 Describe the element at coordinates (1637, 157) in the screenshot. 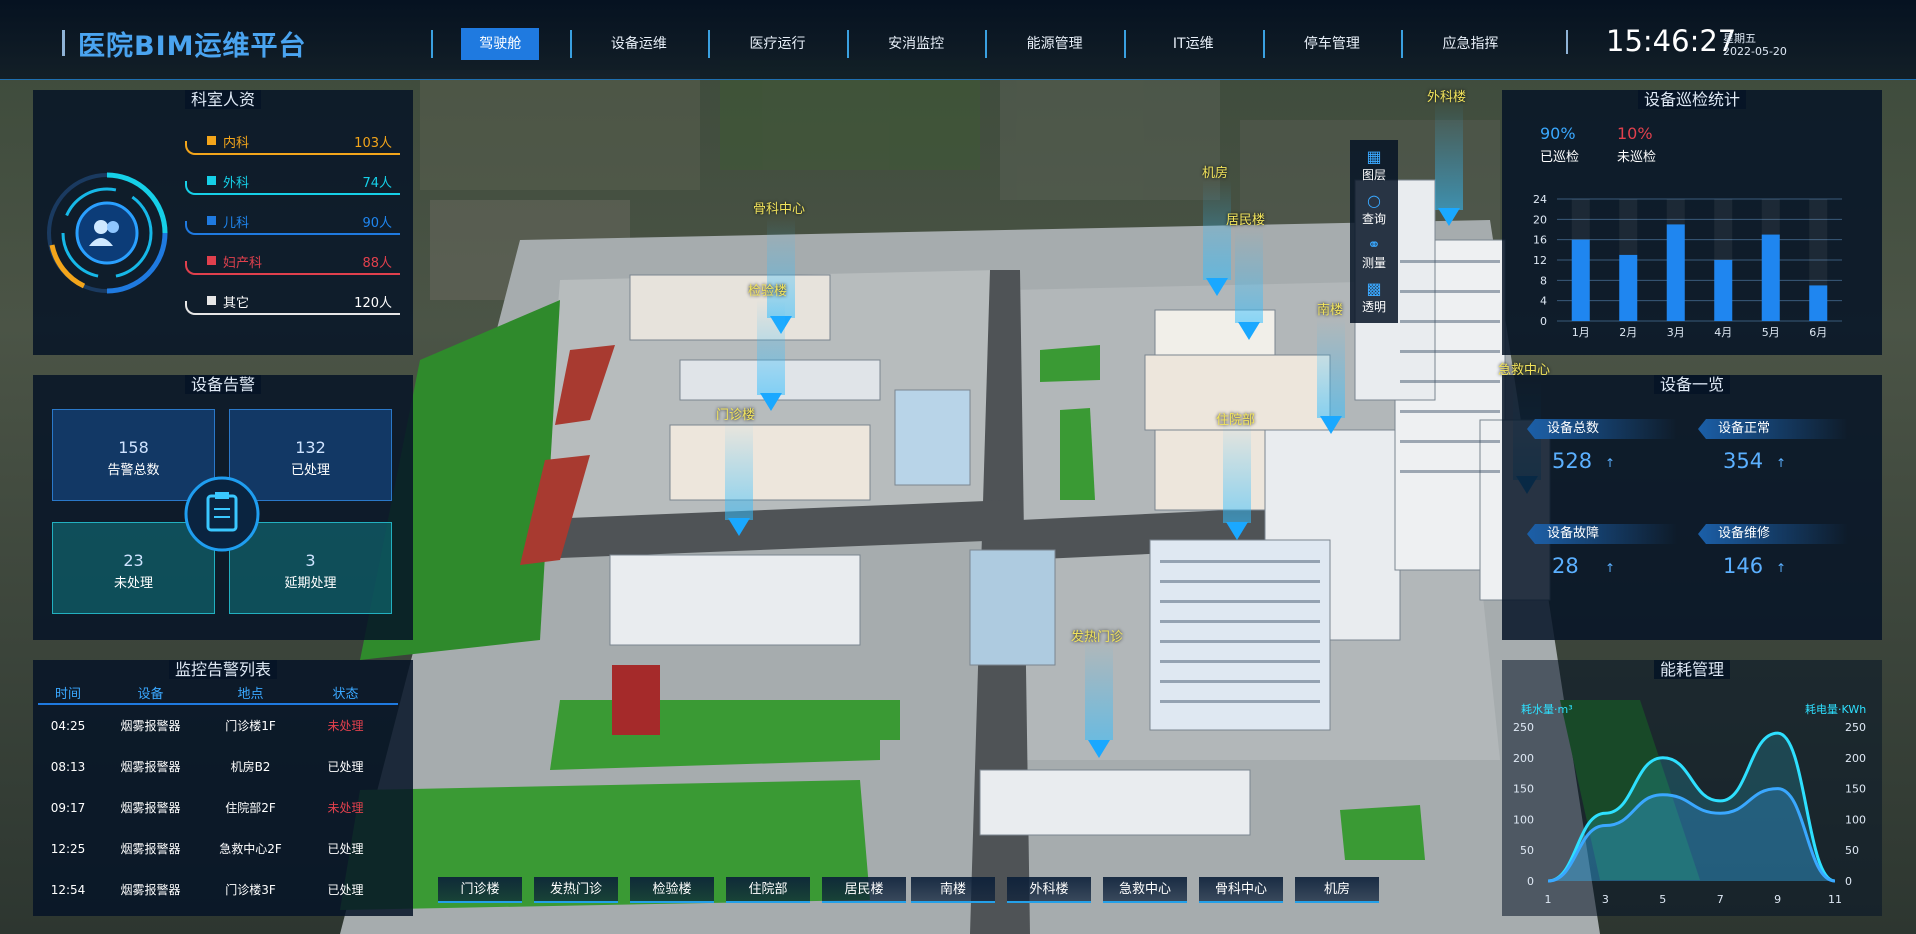

I see `not-inspected-label: 未巡检` at that location.